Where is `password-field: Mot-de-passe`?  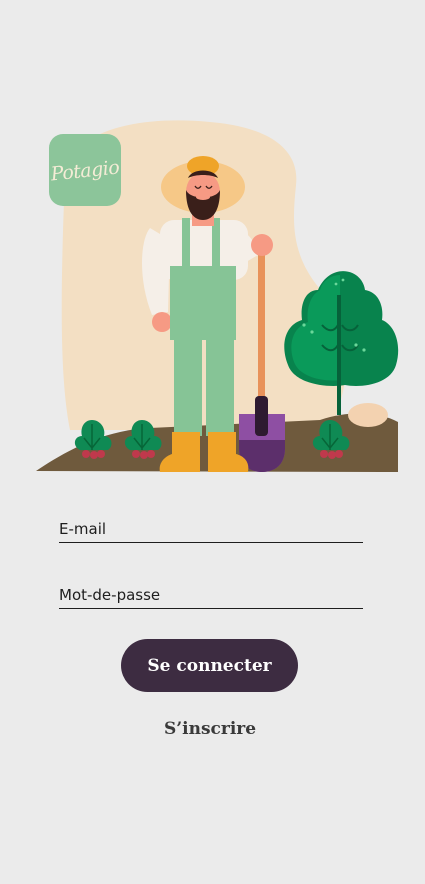
password-field: Mot-de-passe is located at coordinates (211, 597).